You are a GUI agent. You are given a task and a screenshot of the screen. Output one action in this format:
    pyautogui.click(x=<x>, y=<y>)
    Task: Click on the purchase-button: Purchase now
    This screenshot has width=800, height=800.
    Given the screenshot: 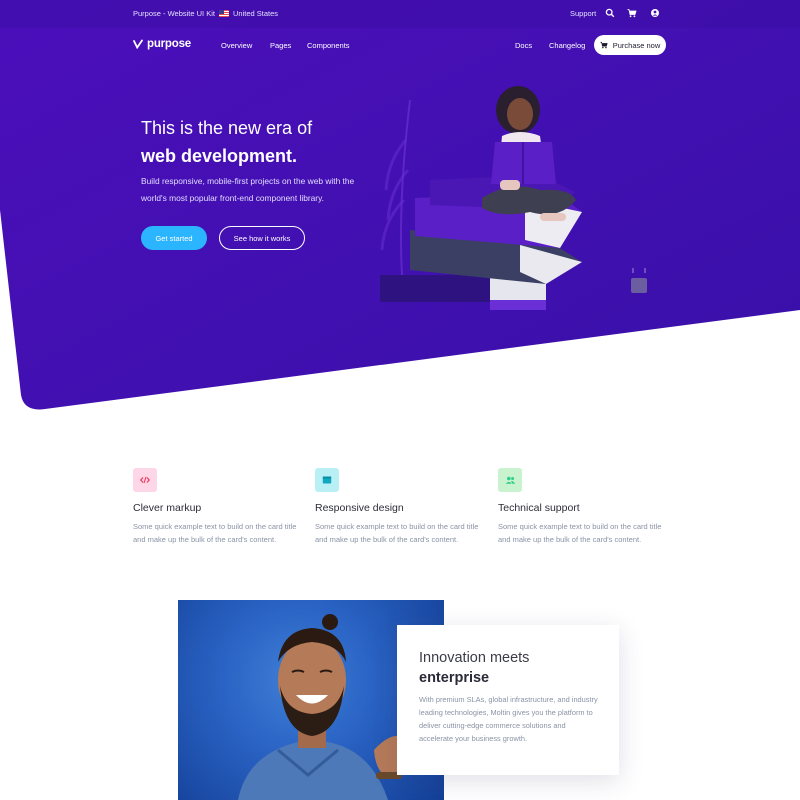 What is the action you would take?
    pyautogui.click(x=630, y=45)
    